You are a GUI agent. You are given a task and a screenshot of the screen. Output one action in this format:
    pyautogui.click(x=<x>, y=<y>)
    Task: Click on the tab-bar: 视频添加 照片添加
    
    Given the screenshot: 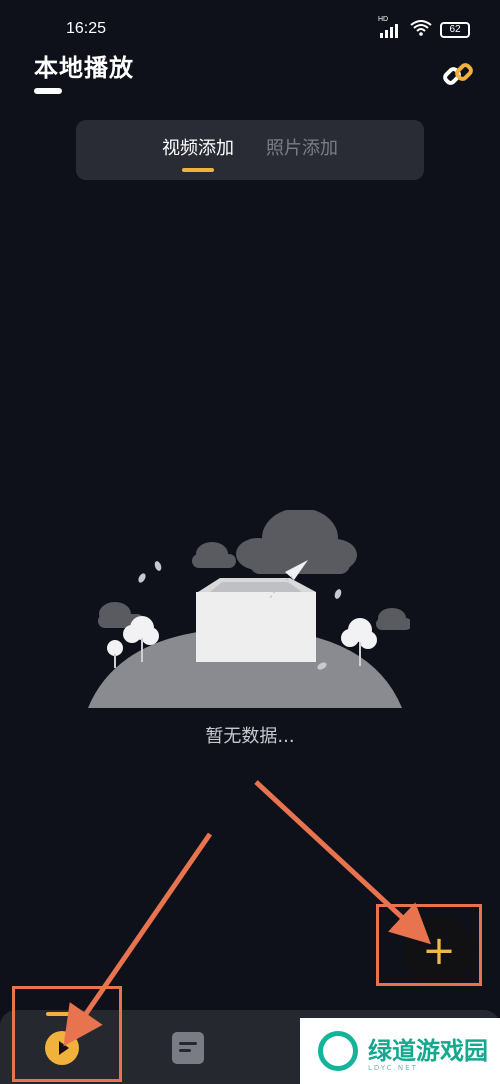 What is the action you would take?
    pyautogui.click(x=250, y=150)
    